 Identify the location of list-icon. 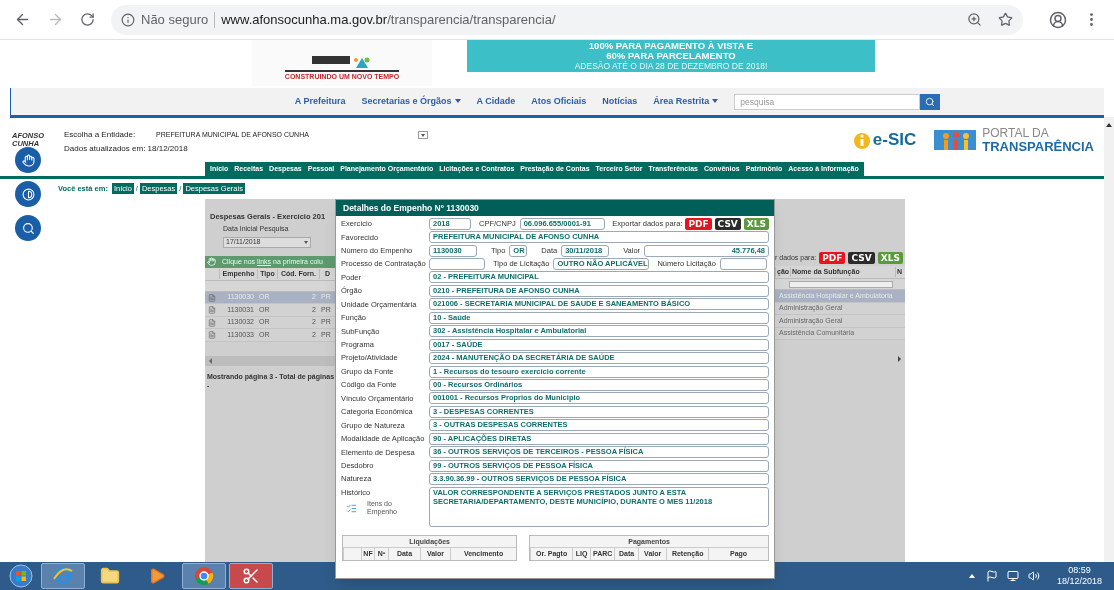
(351, 508).